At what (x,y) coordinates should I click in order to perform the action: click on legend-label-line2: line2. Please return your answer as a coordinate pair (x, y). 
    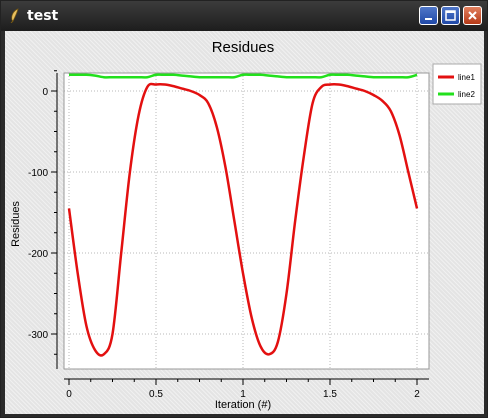
    Looking at the image, I should click on (466, 94).